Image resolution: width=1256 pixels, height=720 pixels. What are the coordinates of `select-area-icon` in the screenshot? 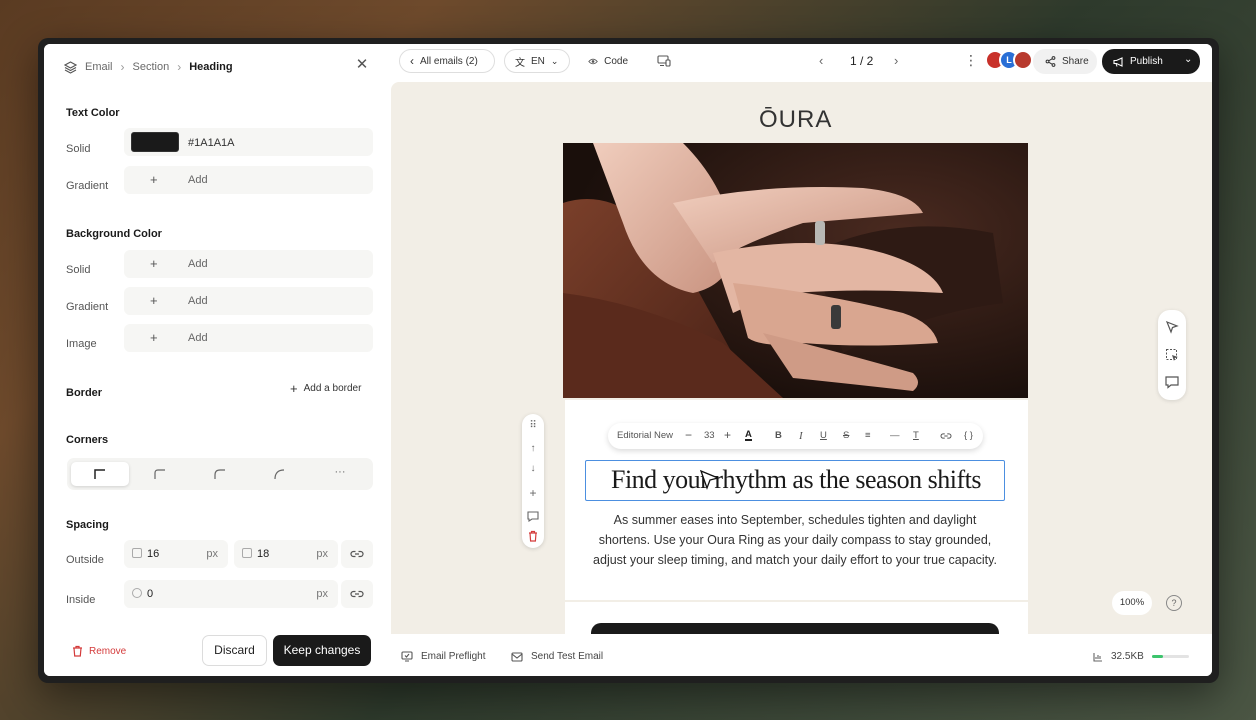 It's located at (1172, 355).